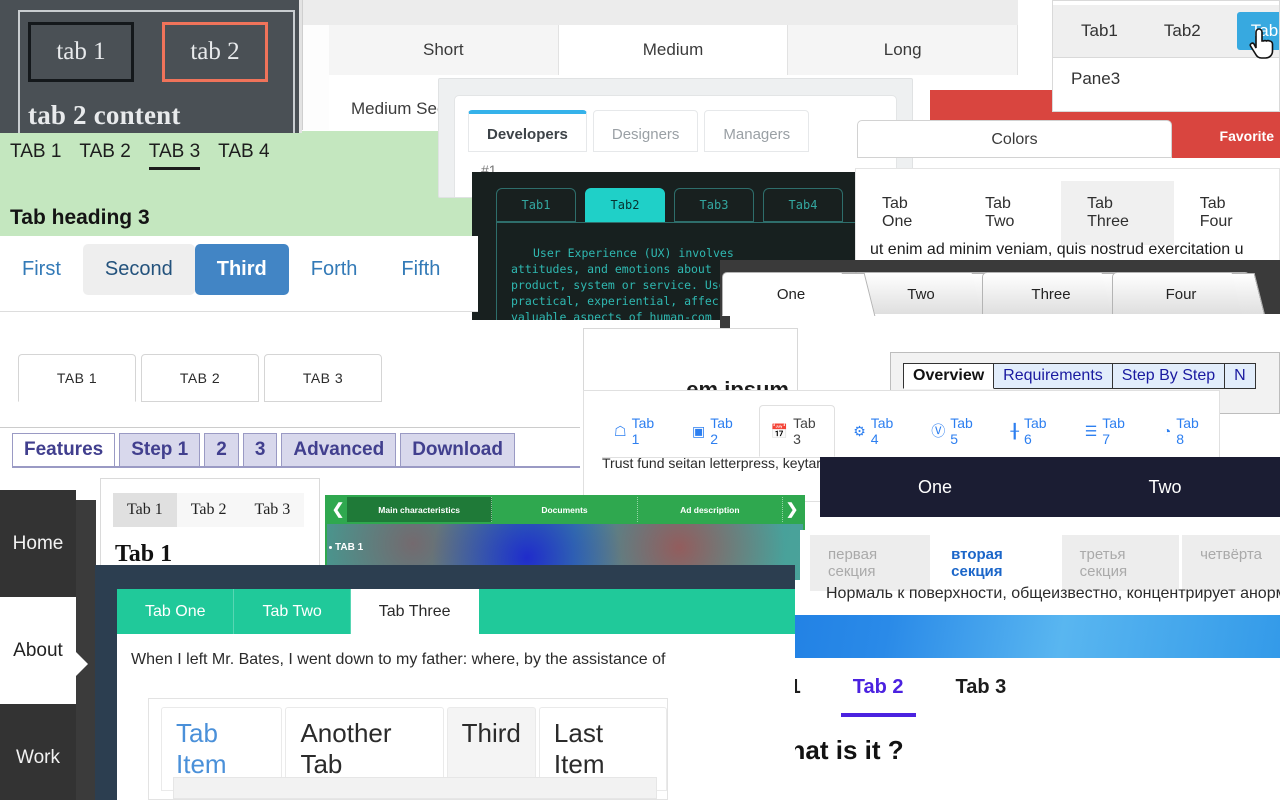 Image resolution: width=1280 pixels, height=800 pixels. What do you see at coordinates (339, 450) in the screenshot?
I see `features-tab-advanced: Advanced` at bounding box center [339, 450].